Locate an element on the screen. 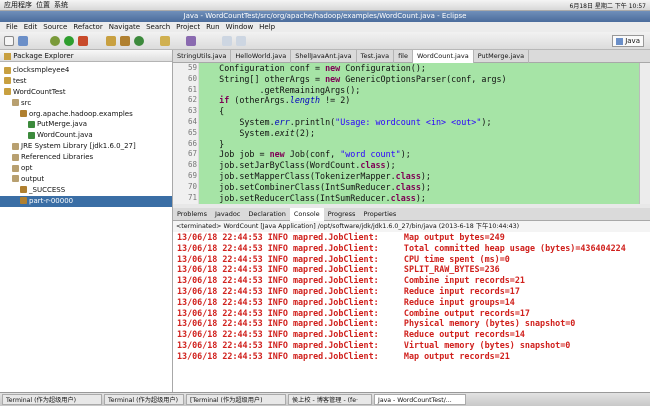 This screenshot has height=406, width=650. editor-tab: HelloWorld.java is located at coordinates (261, 56).